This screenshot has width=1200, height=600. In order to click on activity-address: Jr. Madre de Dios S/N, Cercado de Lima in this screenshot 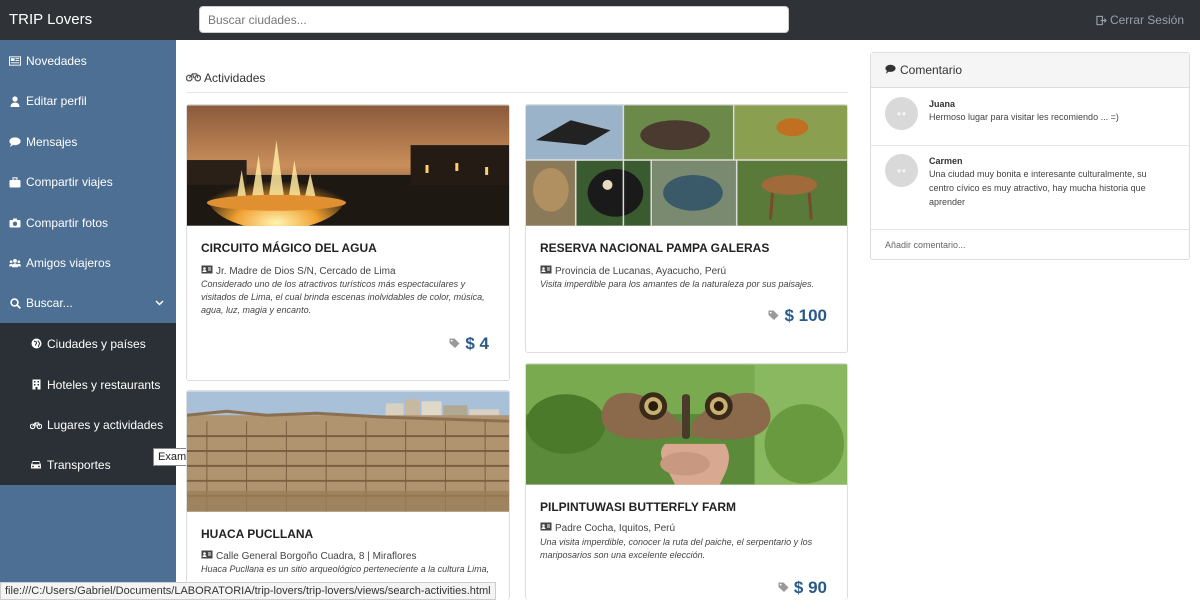, I will do `click(298, 271)`.